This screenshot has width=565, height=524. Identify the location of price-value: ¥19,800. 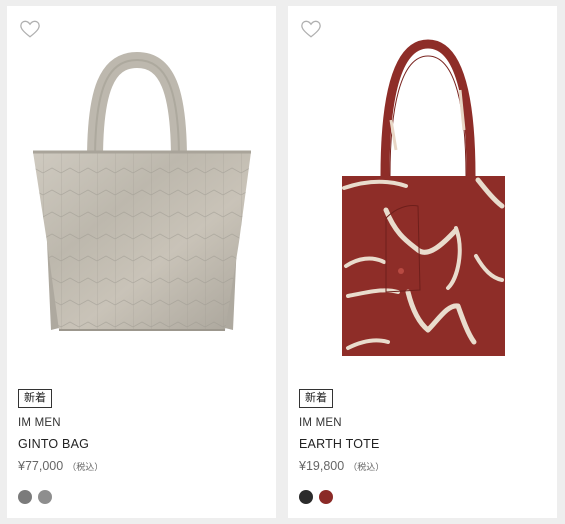
(322, 466).